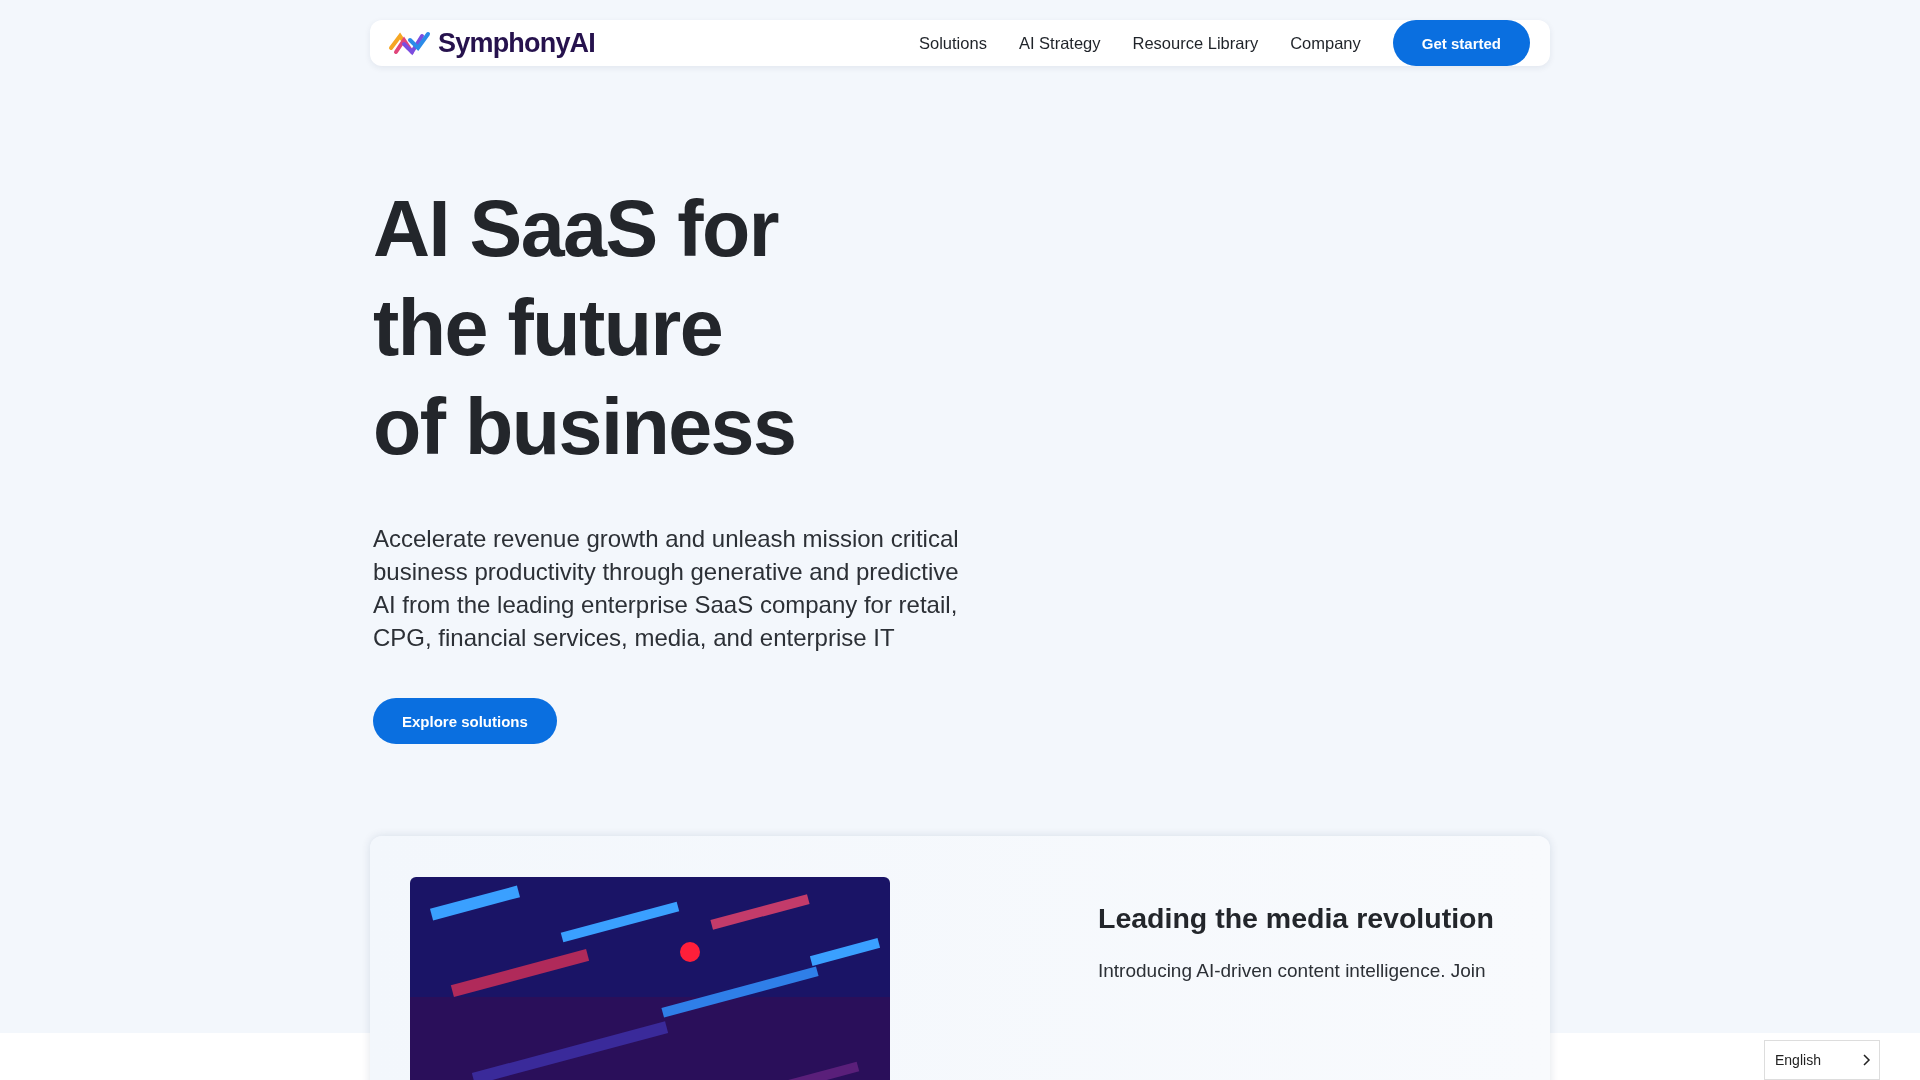 This screenshot has height=1080, width=1920. Describe the element at coordinates (1292, 971) in the screenshot. I see `card-description: Introducing AI-driven content intelligence. Join` at that location.